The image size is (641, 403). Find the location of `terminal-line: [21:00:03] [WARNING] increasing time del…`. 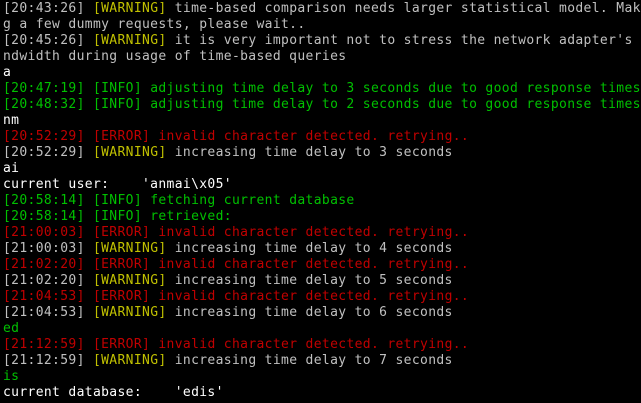

terminal-line: [21:00:03] [WARNING] increasing time del… is located at coordinates (322, 249).